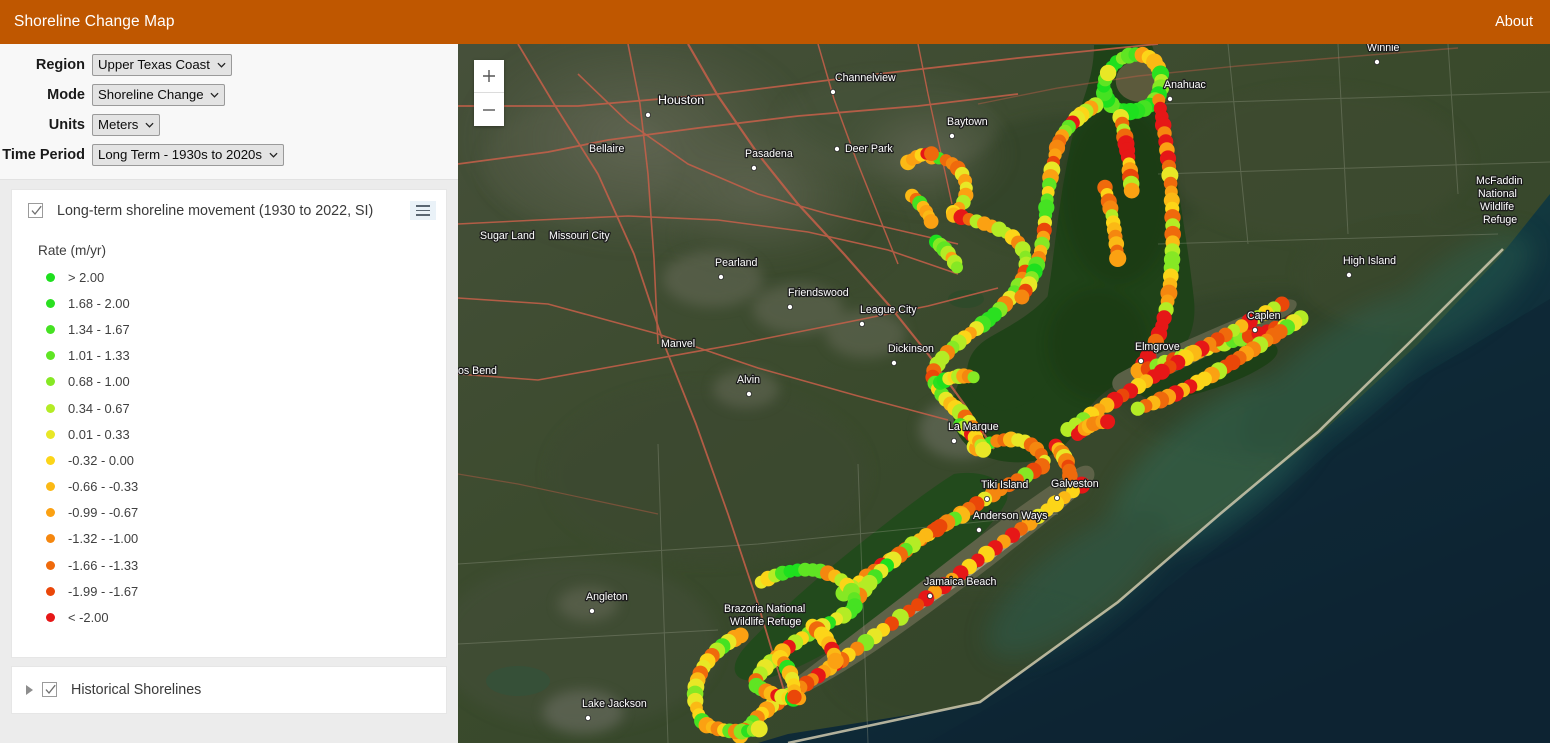  I want to click on minus-icon, so click(489, 109).